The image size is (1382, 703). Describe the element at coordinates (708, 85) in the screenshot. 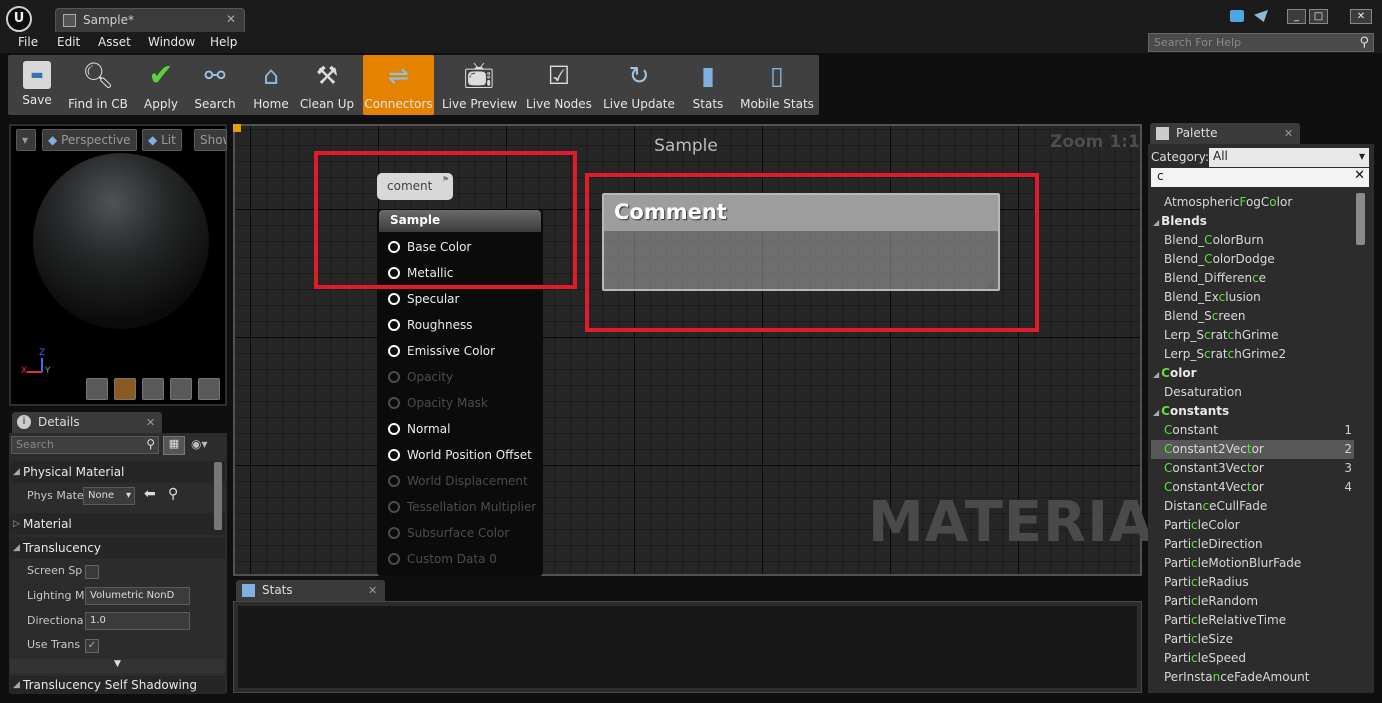

I see `stats-button: ▮ Stats` at that location.